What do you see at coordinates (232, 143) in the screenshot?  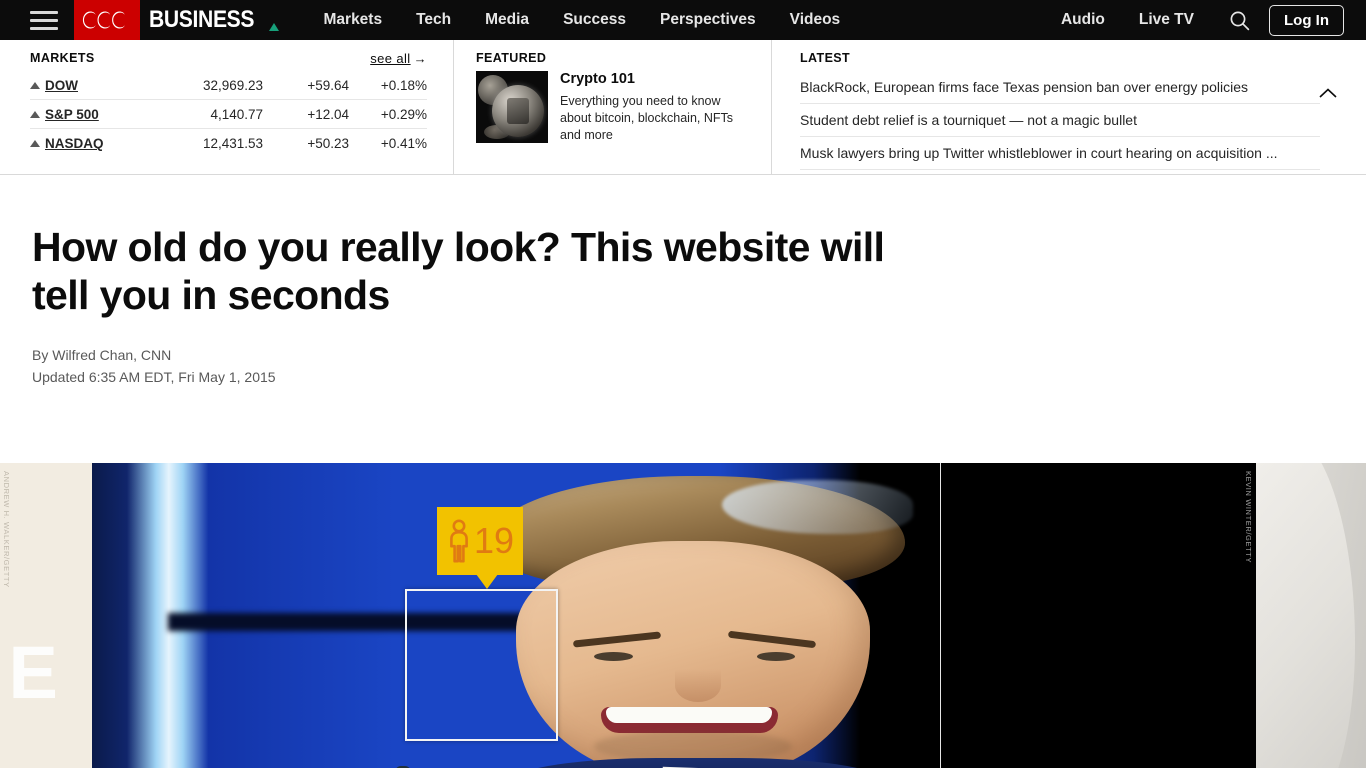 I see `market-value: 12,431.53` at bounding box center [232, 143].